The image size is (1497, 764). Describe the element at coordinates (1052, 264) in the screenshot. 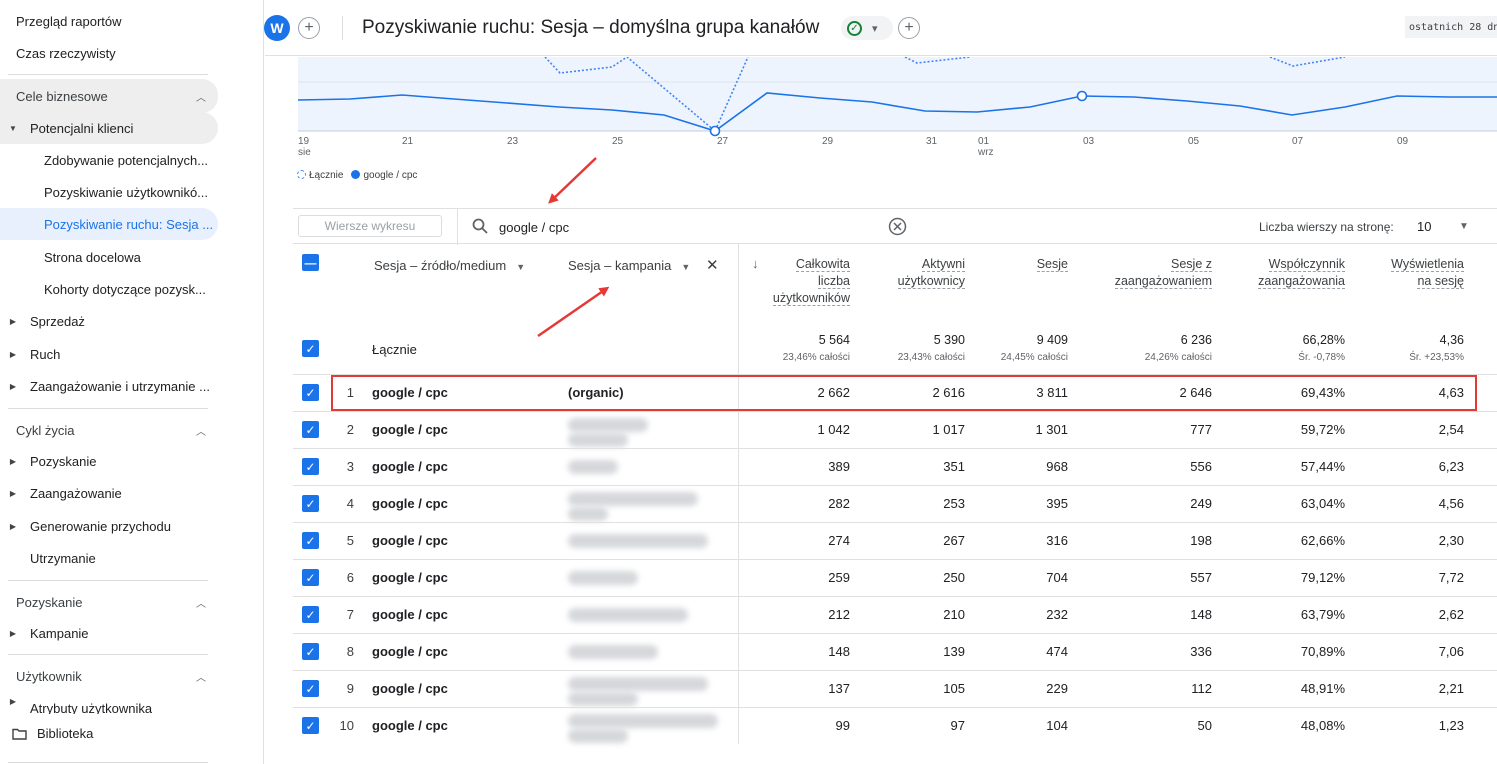

I see `metric-header: Sesje` at that location.